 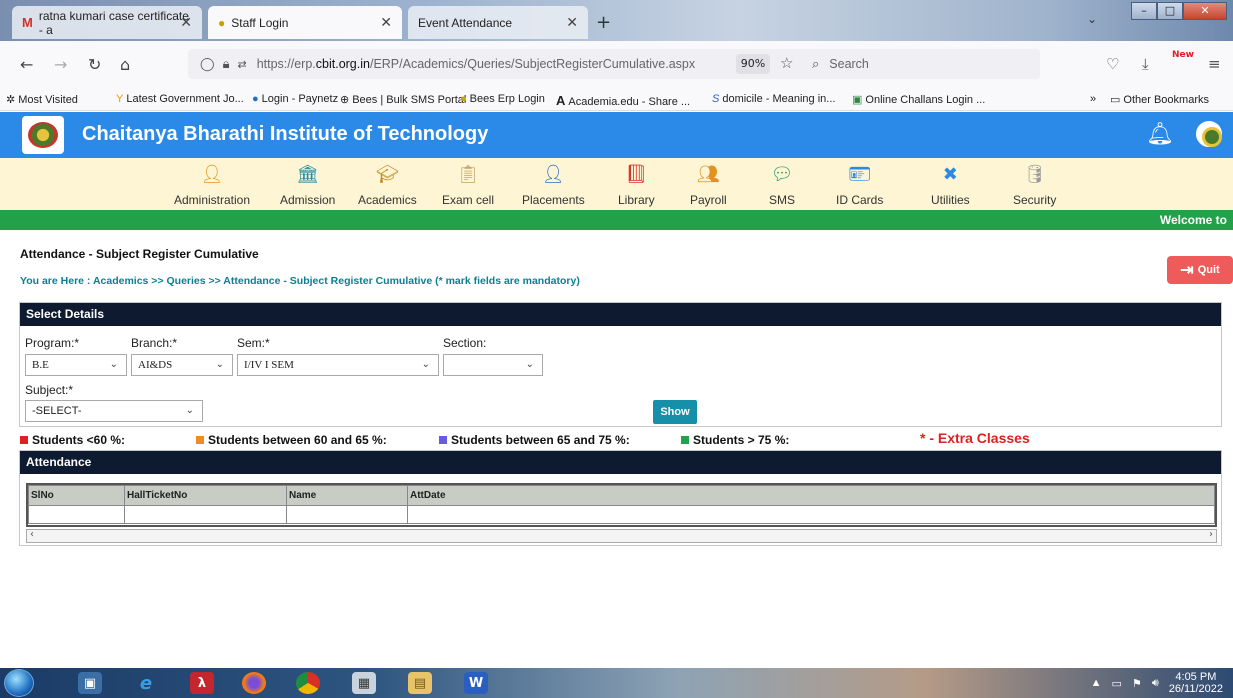 What do you see at coordinates (291, 440) in the screenshot?
I see `legend-60-65: Students between 60 and 65 %:` at bounding box center [291, 440].